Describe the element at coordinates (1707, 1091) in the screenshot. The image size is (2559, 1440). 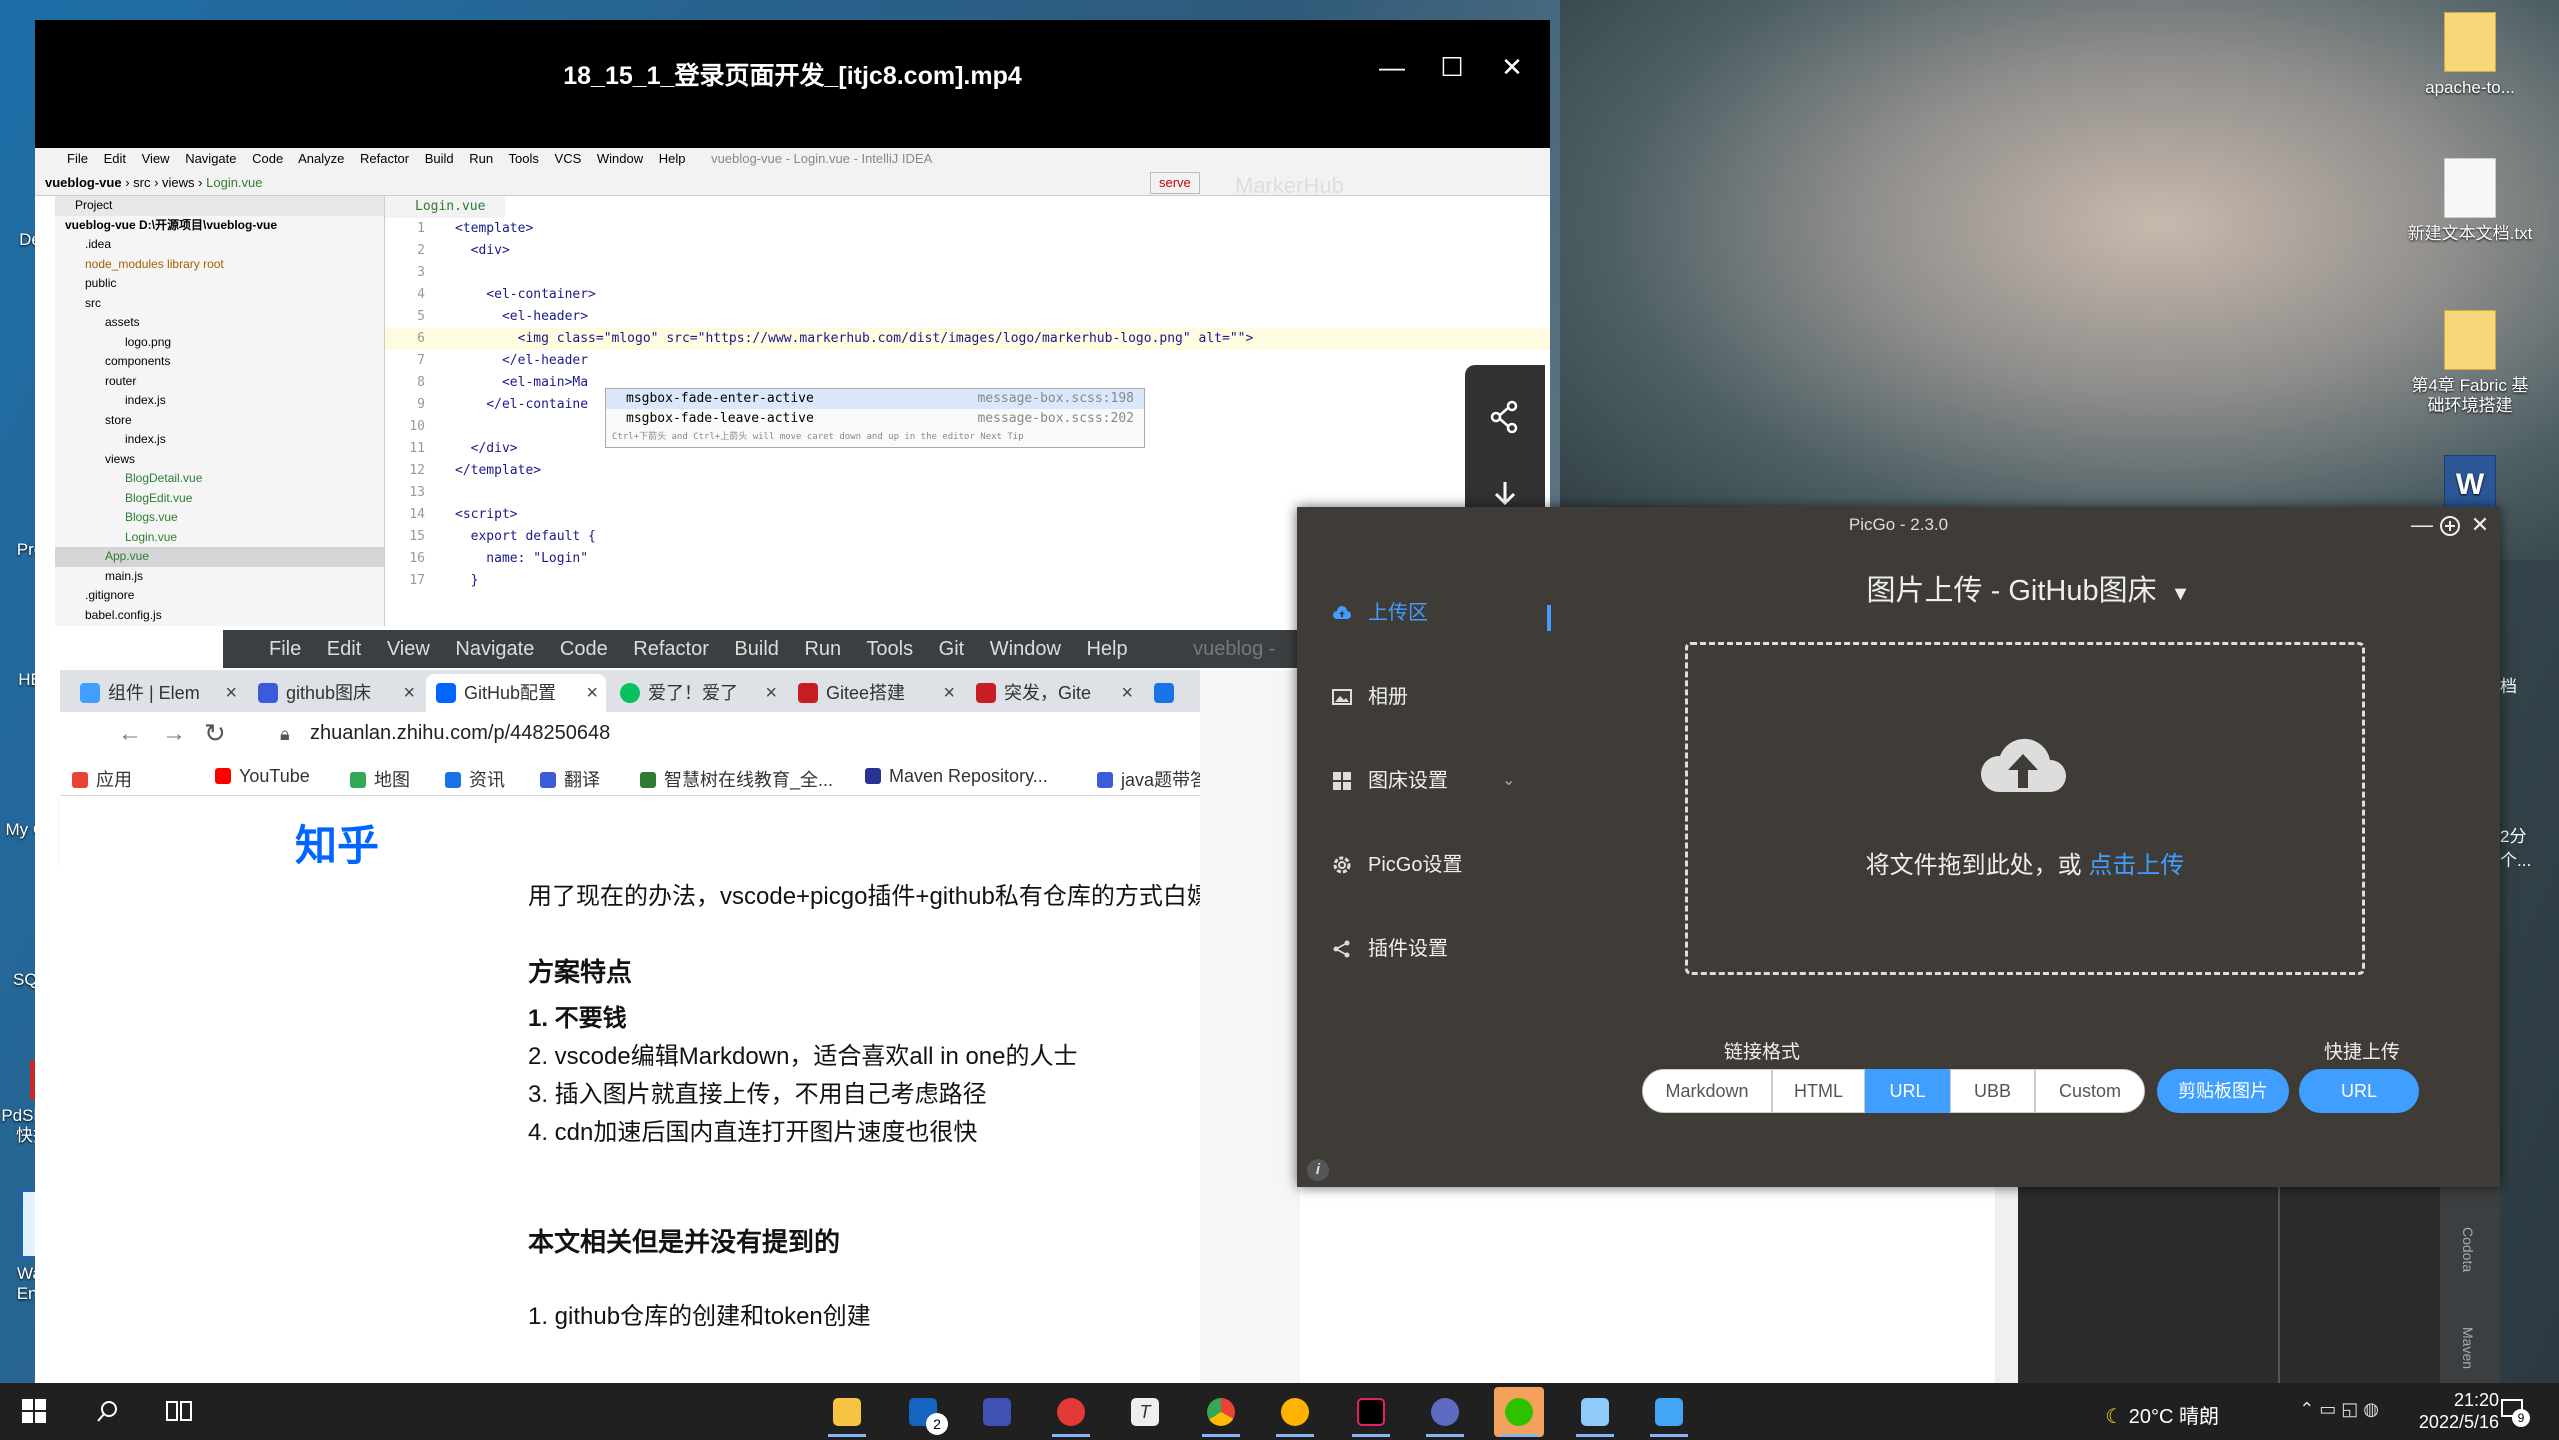
I see `format-markdown: Markdown` at that location.